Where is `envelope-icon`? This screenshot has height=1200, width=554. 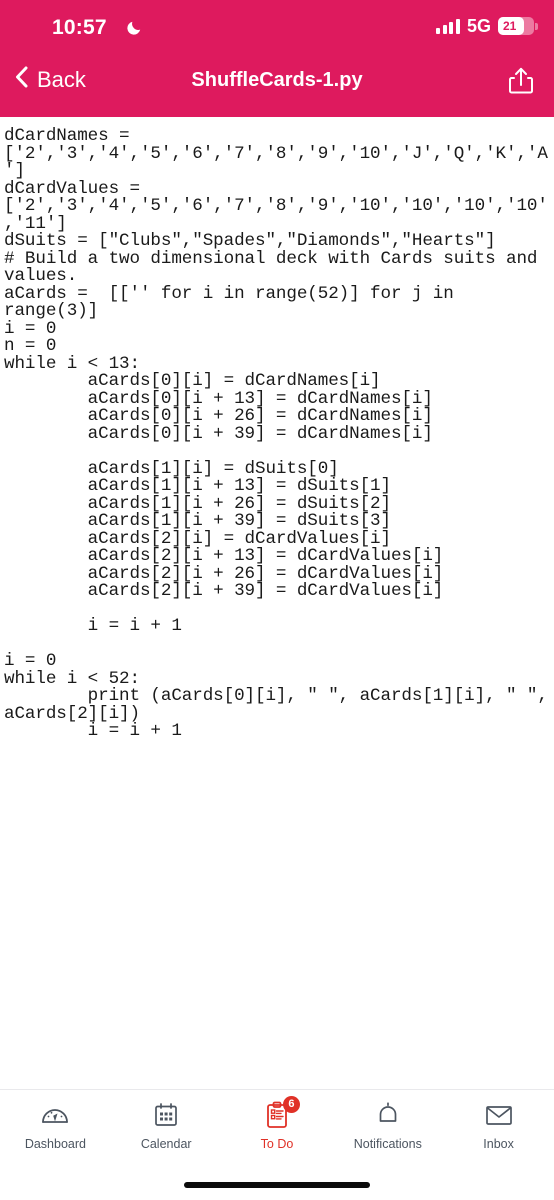 envelope-icon is located at coordinates (499, 1115).